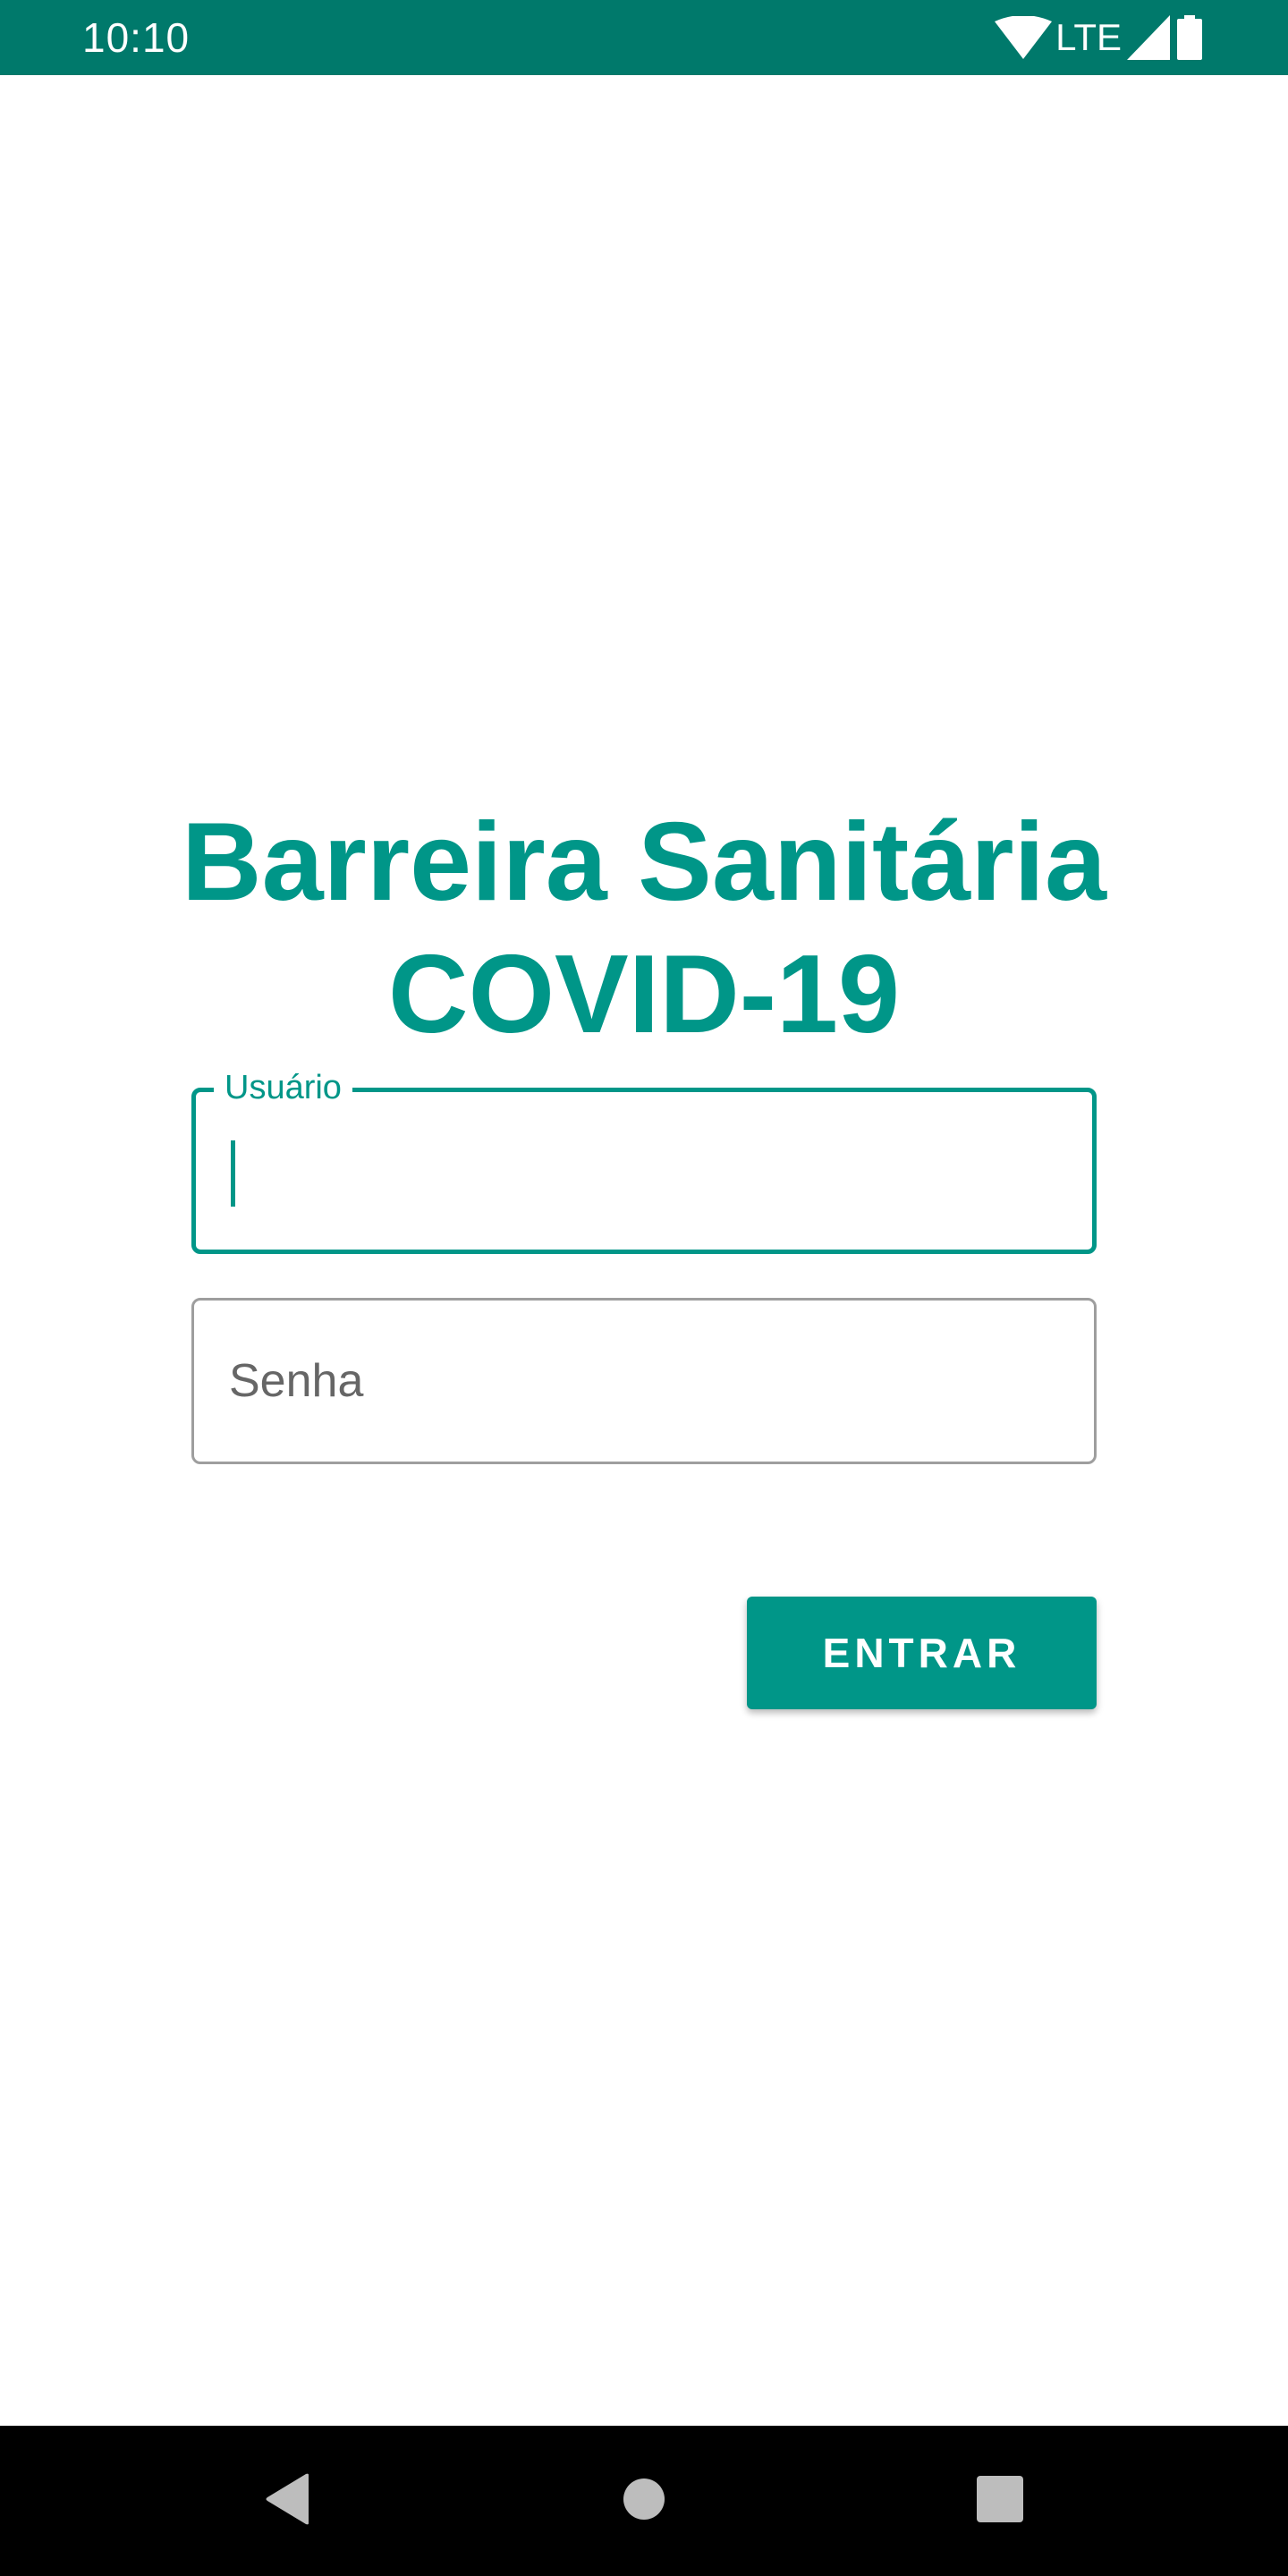  I want to click on back-icon, so click(287, 2501).